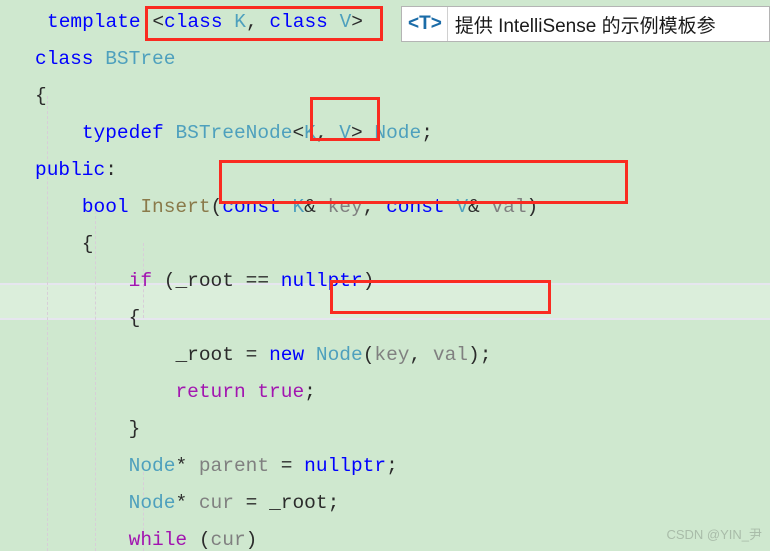 The image size is (770, 551). I want to click on code-line: if (_root == nullptr), so click(286, 281).